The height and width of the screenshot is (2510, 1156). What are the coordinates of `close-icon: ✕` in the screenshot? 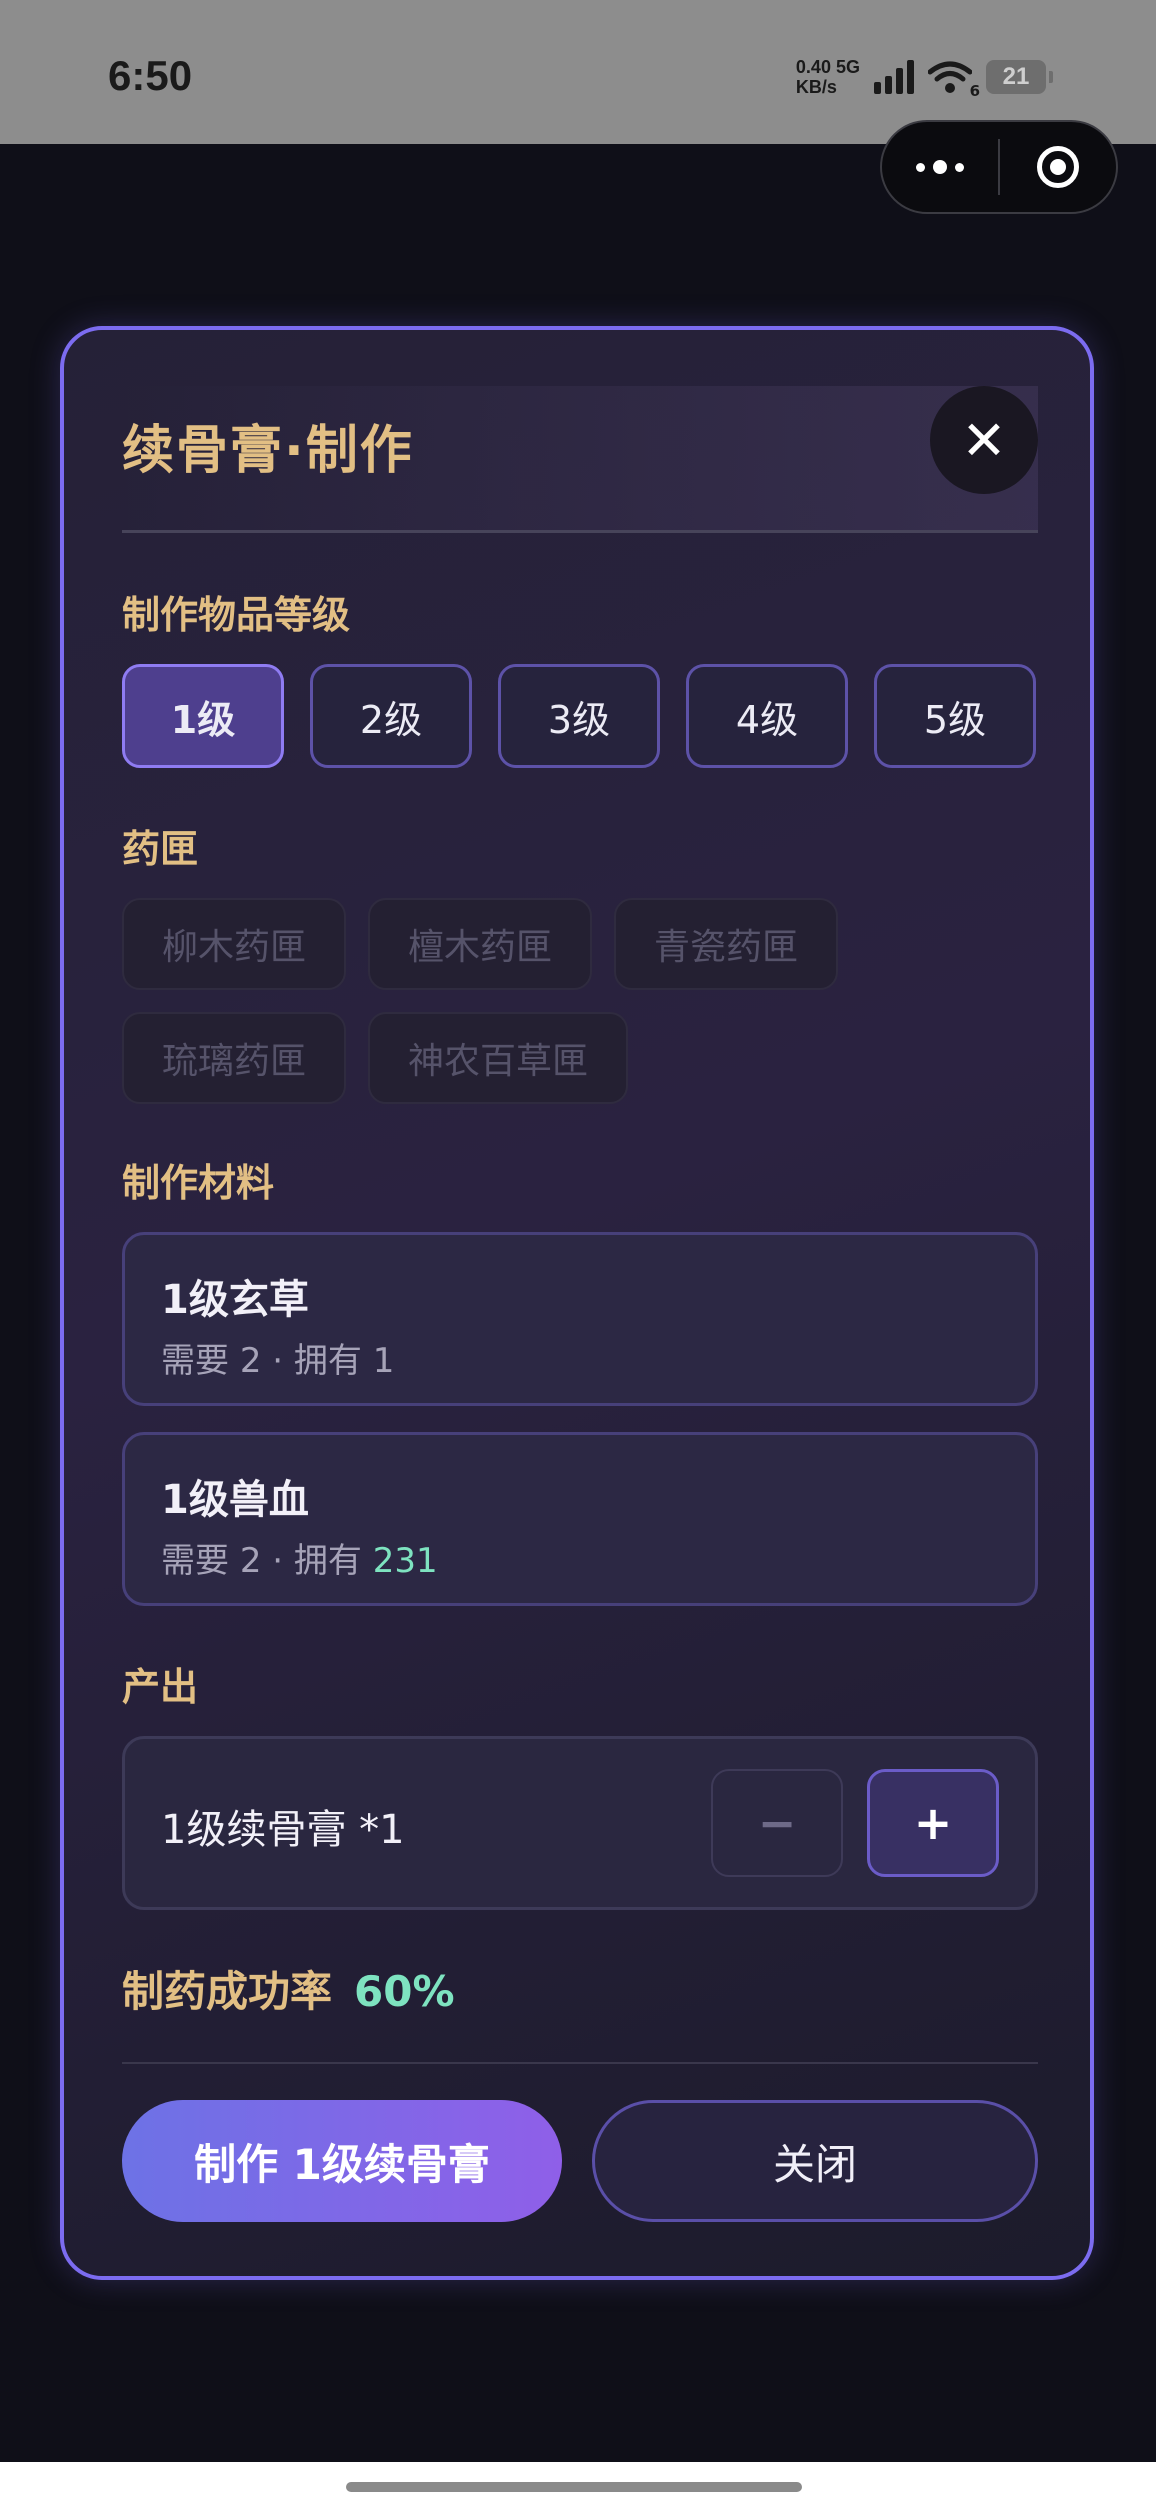 It's located at (984, 440).